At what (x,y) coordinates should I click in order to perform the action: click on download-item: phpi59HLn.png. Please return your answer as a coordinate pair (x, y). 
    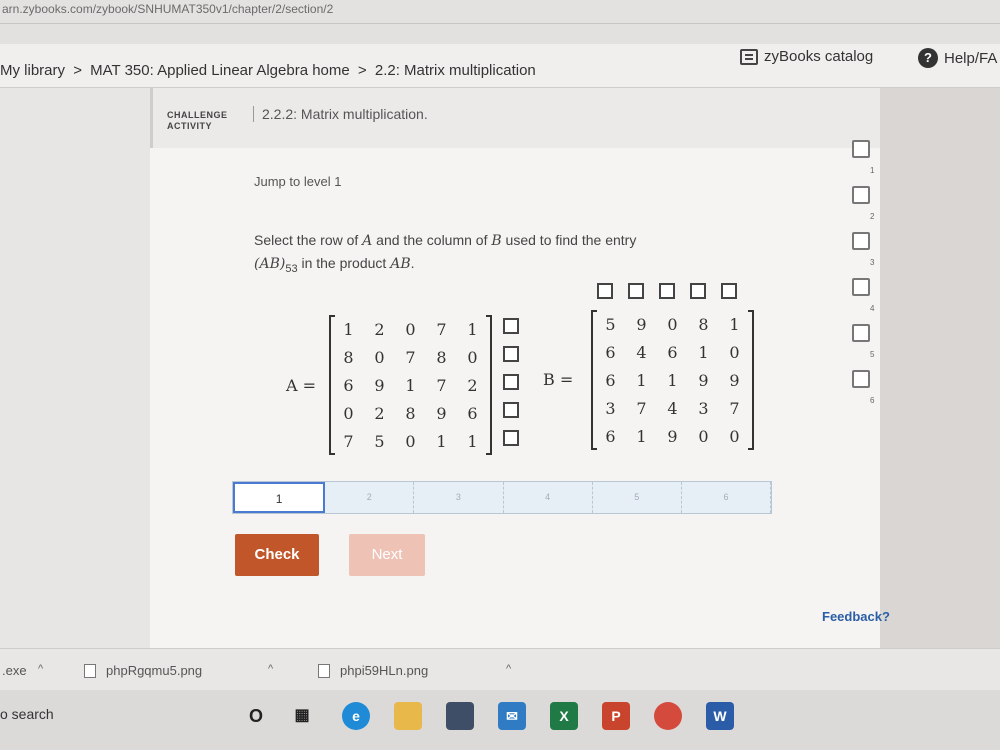
    Looking at the image, I should click on (373, 670).